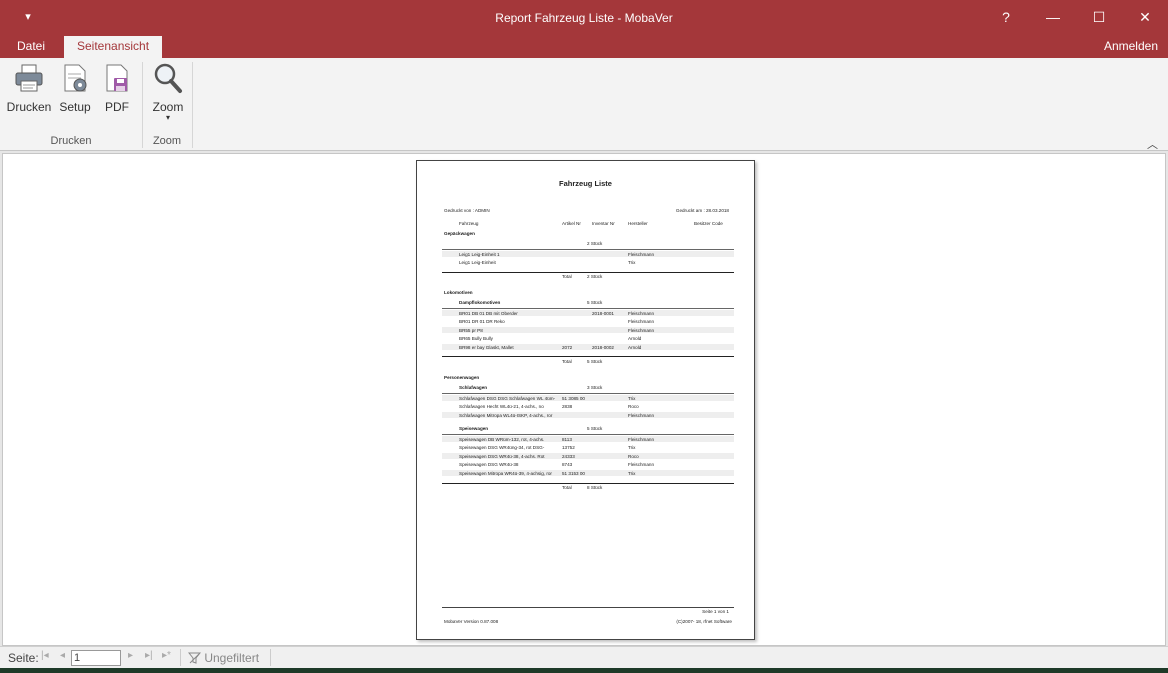  I want to click on subgroup-heading: Dampflokomotiven, so click(480, 302).